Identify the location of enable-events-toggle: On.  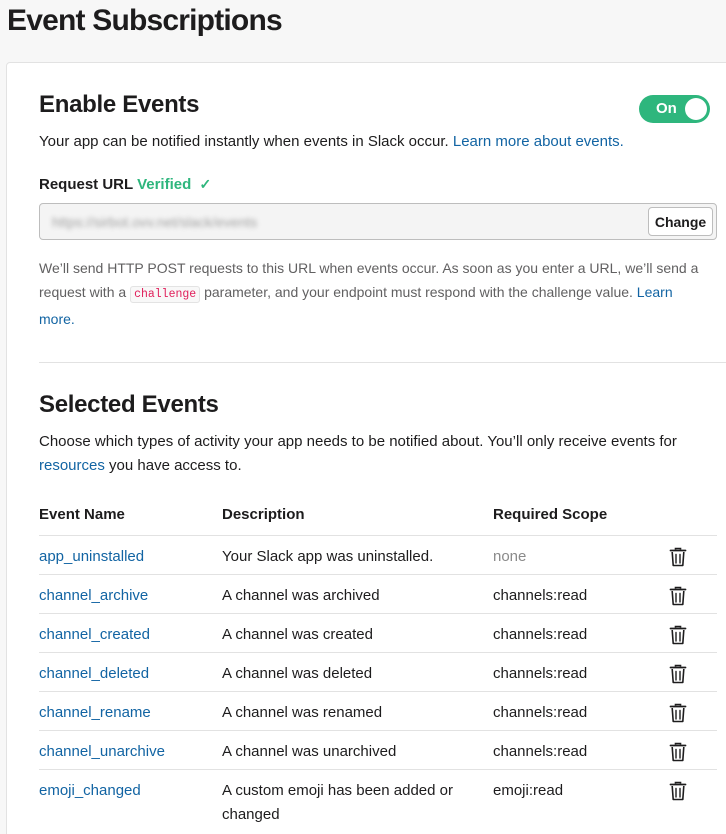
(674, 109).